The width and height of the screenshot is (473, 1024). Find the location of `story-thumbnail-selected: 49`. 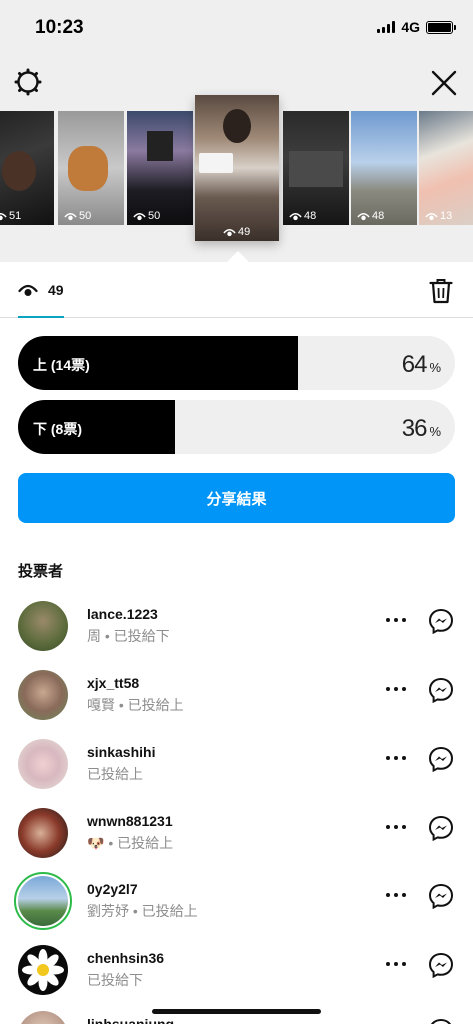

story-thumbnail-selected: 49 is located at coordinates (237, 168).